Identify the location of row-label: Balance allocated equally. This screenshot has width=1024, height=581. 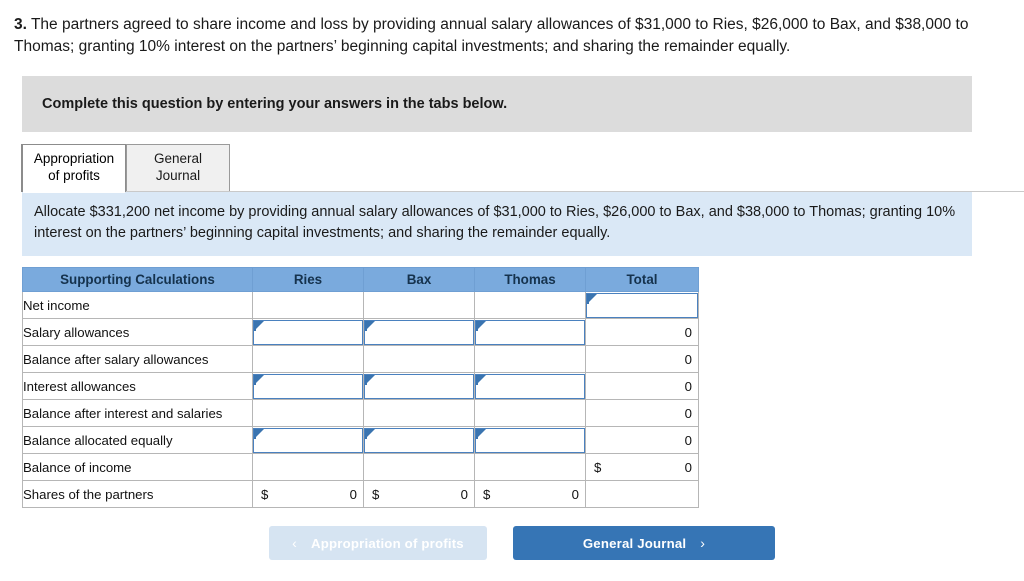
(137, 440).